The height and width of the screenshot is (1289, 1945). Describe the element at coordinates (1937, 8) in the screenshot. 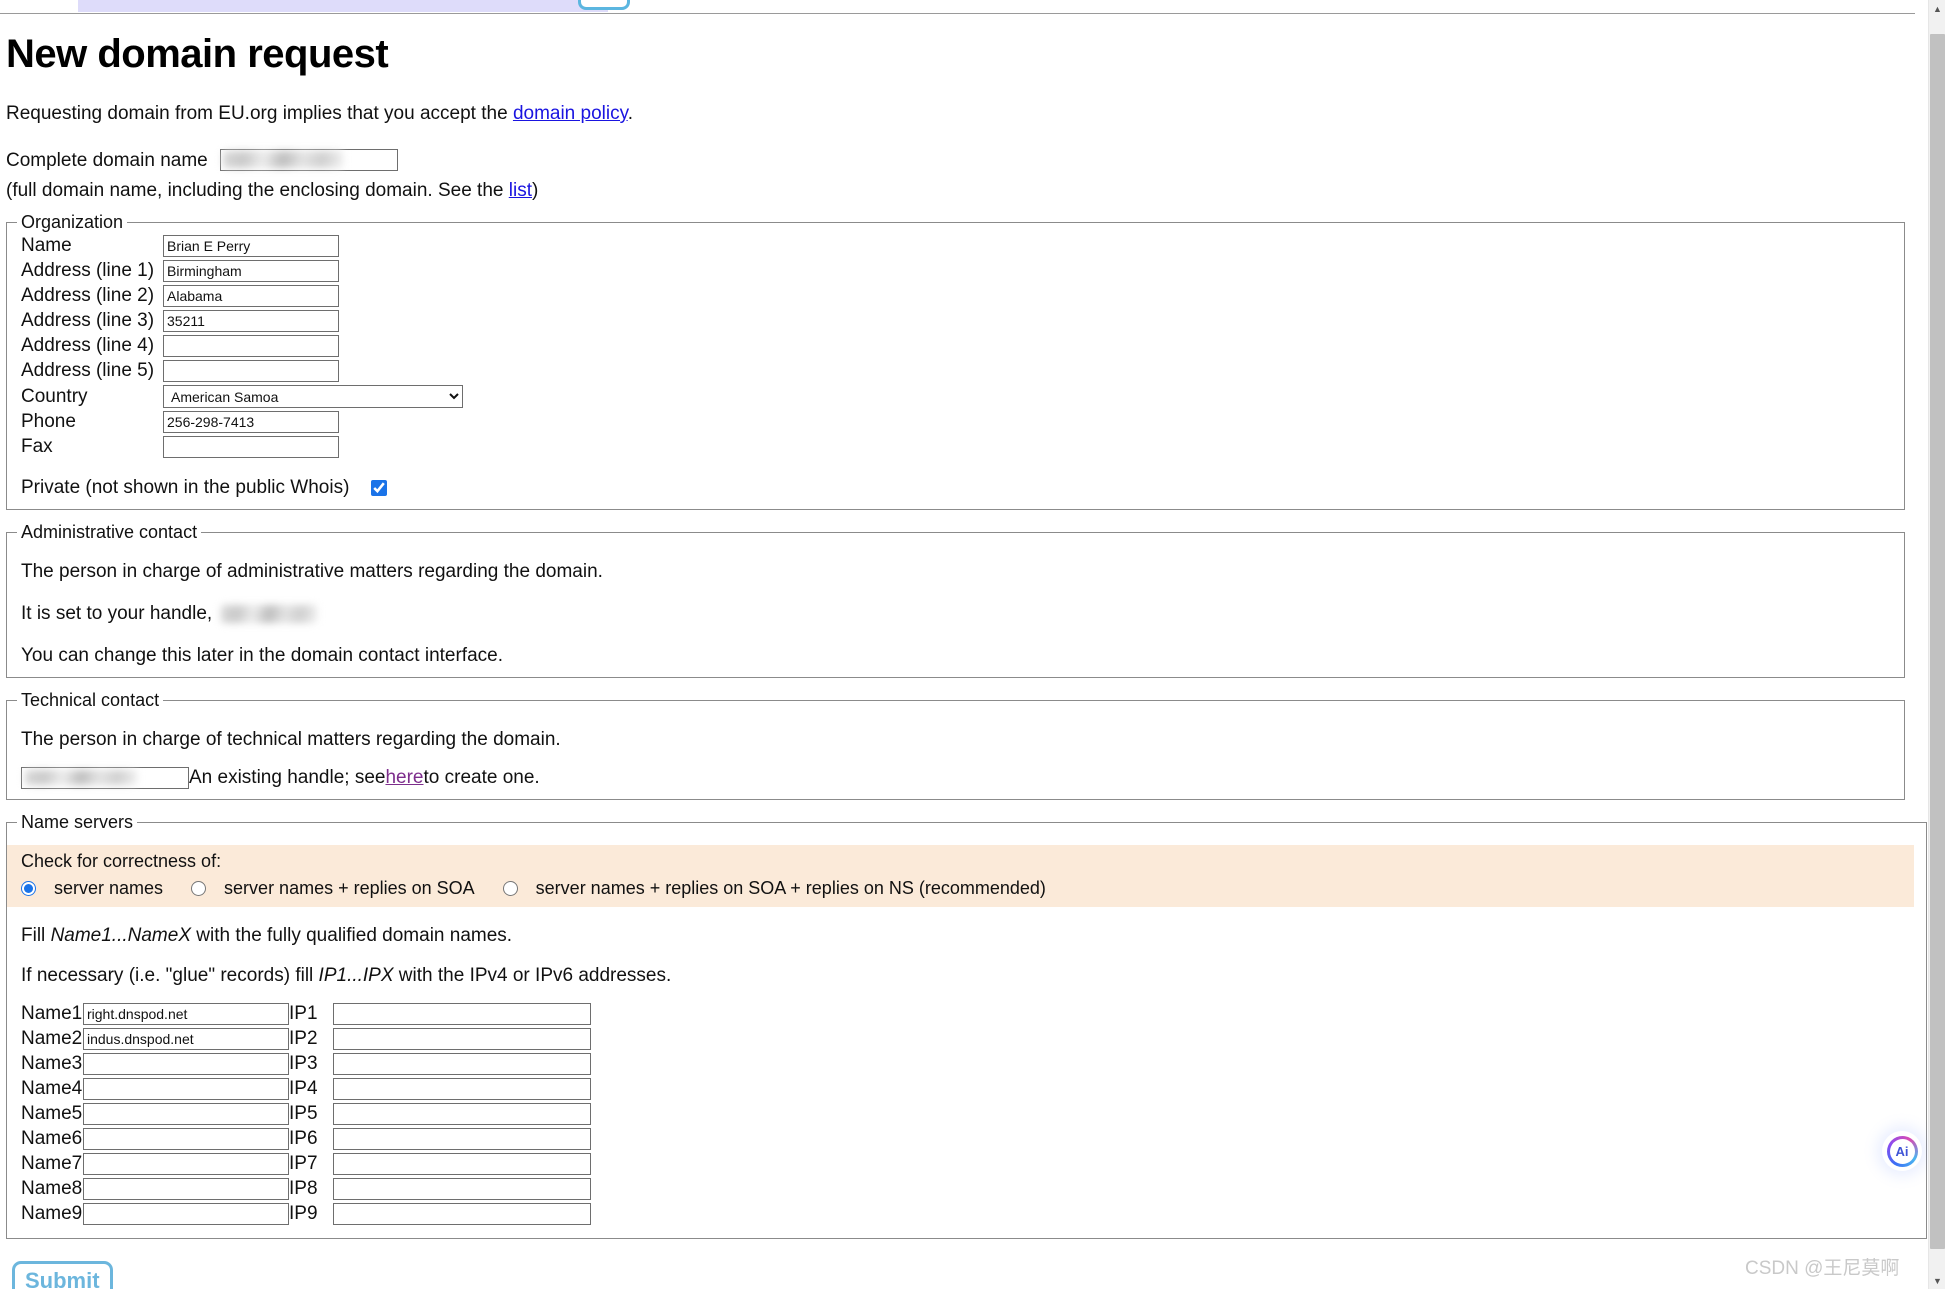

I see `scroll-up-arrow-icon: ▲` at that location.